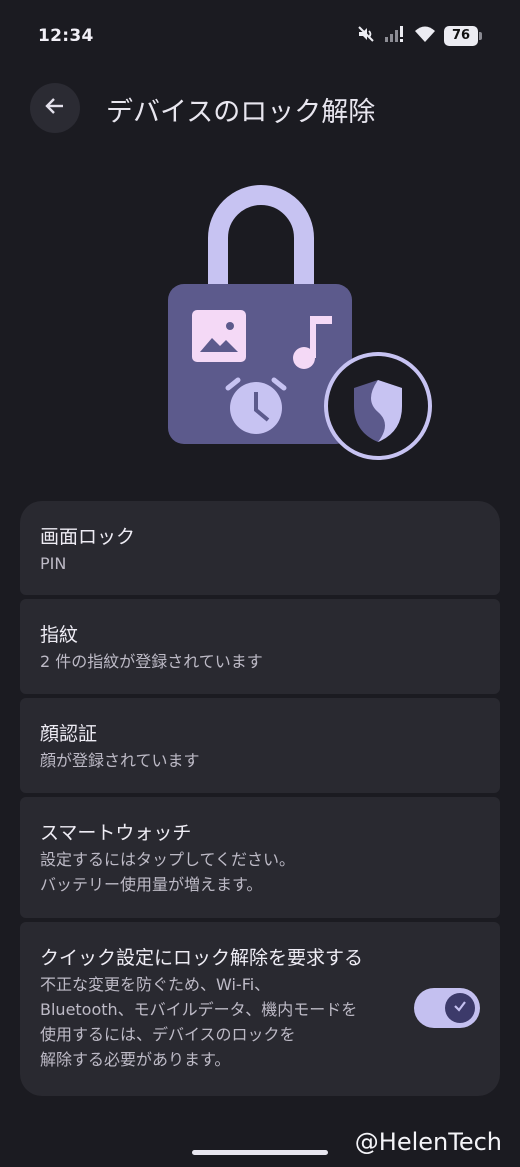 The image size is (520, 1167). What do you see at coordinates (88, 537) in the screenshot?
I see `item-title: 画面ロック` at bounding box center [88, 537].